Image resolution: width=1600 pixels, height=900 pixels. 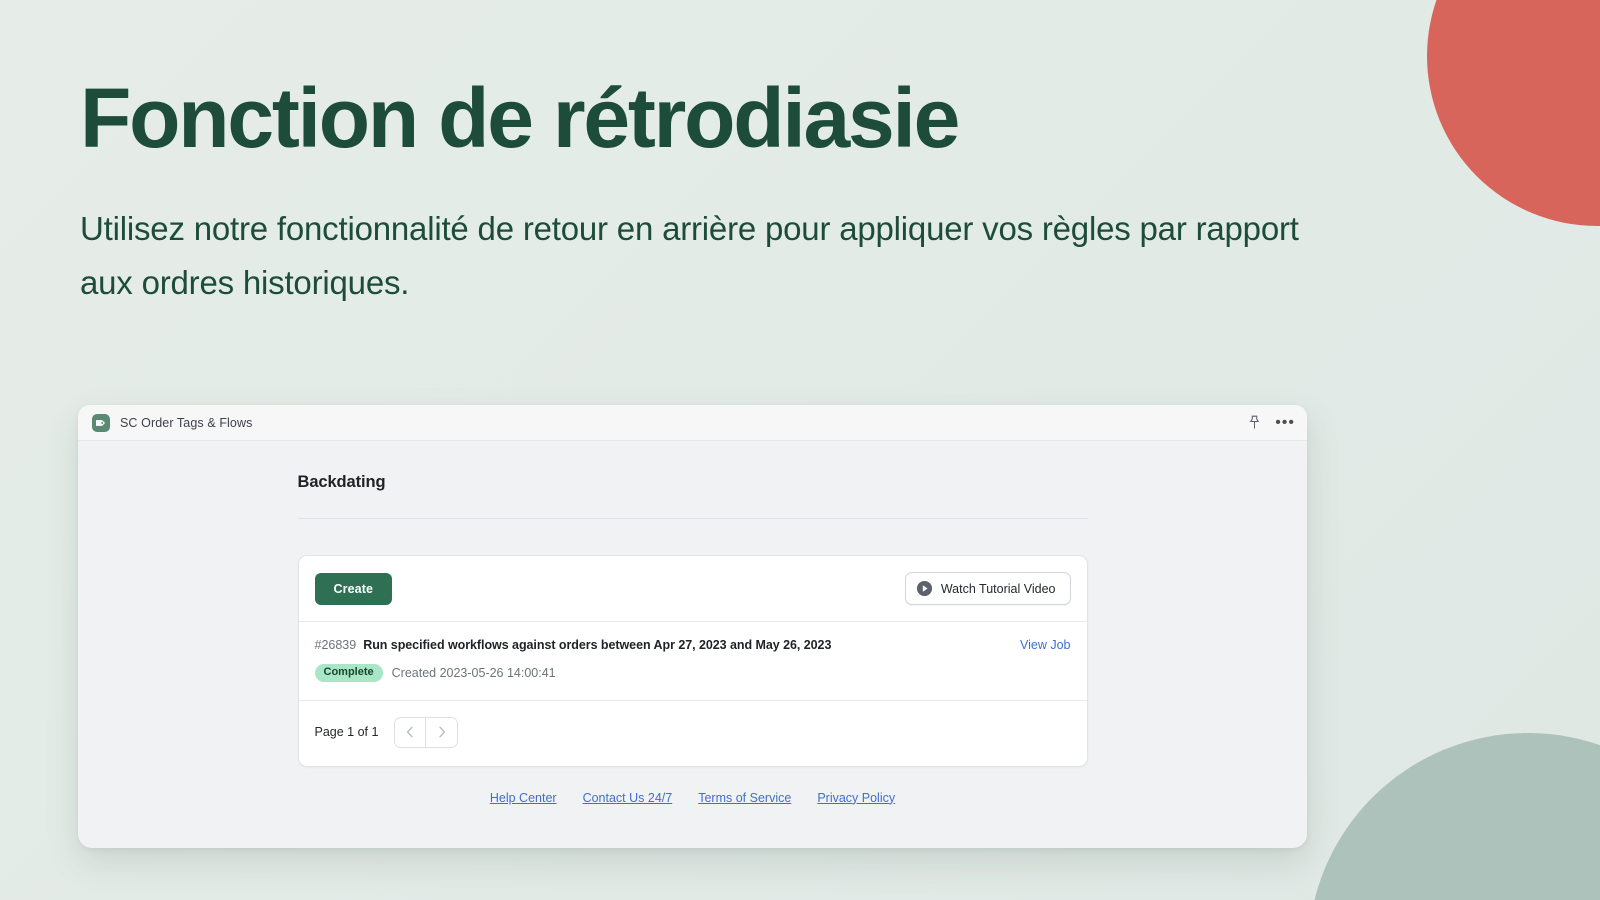 I want to click on status-badge: Complete, so click(x=348, y=673).